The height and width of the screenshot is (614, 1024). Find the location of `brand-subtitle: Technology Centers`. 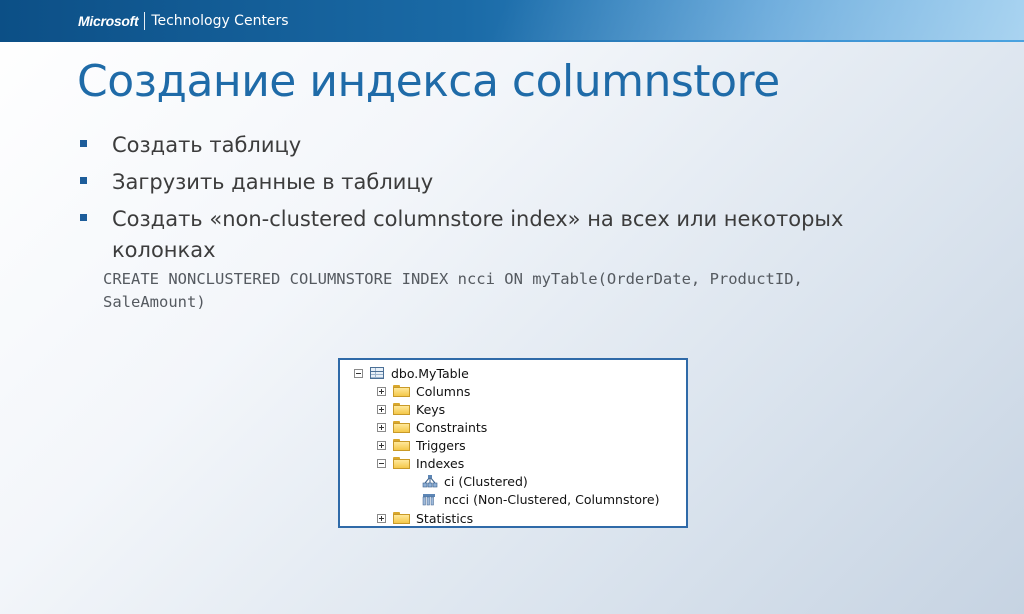

brand-subtitle: Technology Centers is located at coordinates (220, 21).